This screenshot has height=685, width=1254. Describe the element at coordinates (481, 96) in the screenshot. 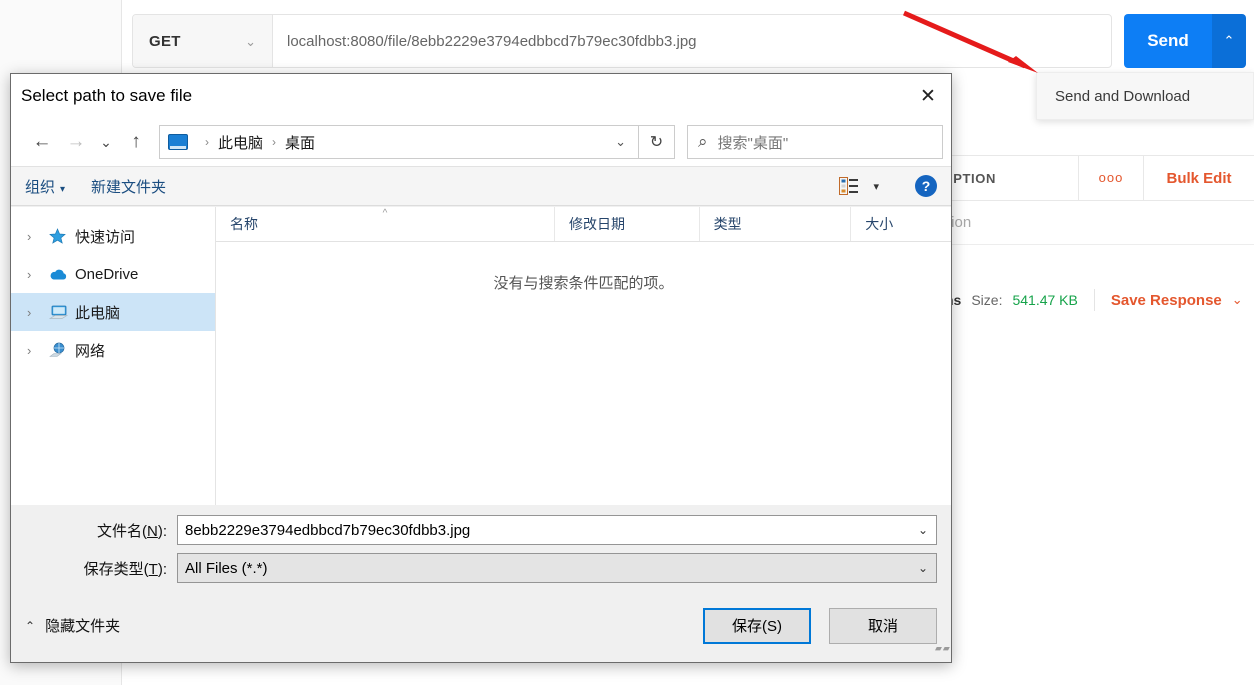

I see `dialog-titlebar: Select path to save file ✕` at that location.